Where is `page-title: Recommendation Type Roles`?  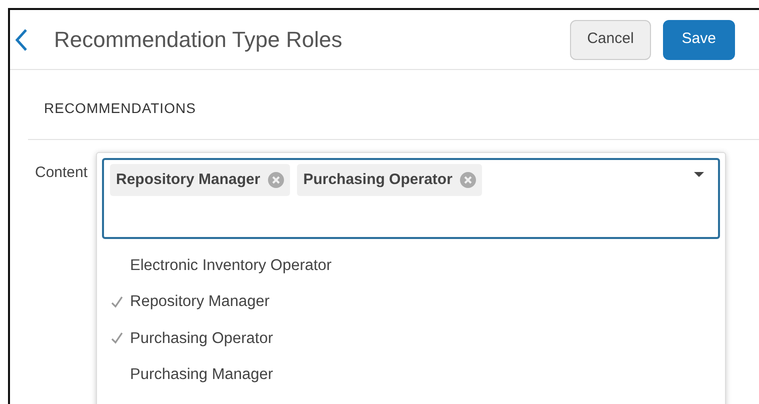 page-title: Recommendation Type Roles is located at coordinates (199, 40).